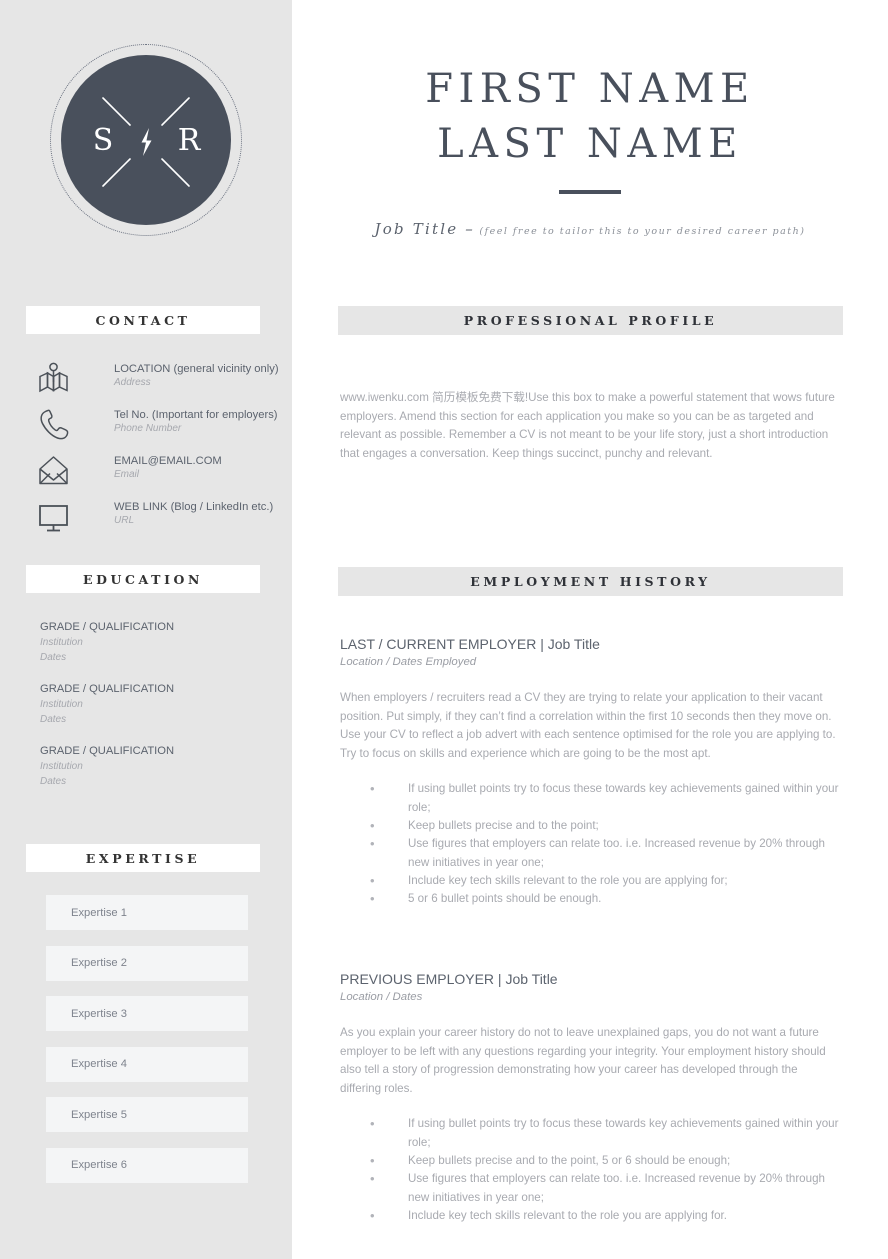 This screenshot has width=888, height=1259. Describe the element at coordinates (148, 428) in the screenshot. I see `contact-sub-phone: Phone Number` at that location.